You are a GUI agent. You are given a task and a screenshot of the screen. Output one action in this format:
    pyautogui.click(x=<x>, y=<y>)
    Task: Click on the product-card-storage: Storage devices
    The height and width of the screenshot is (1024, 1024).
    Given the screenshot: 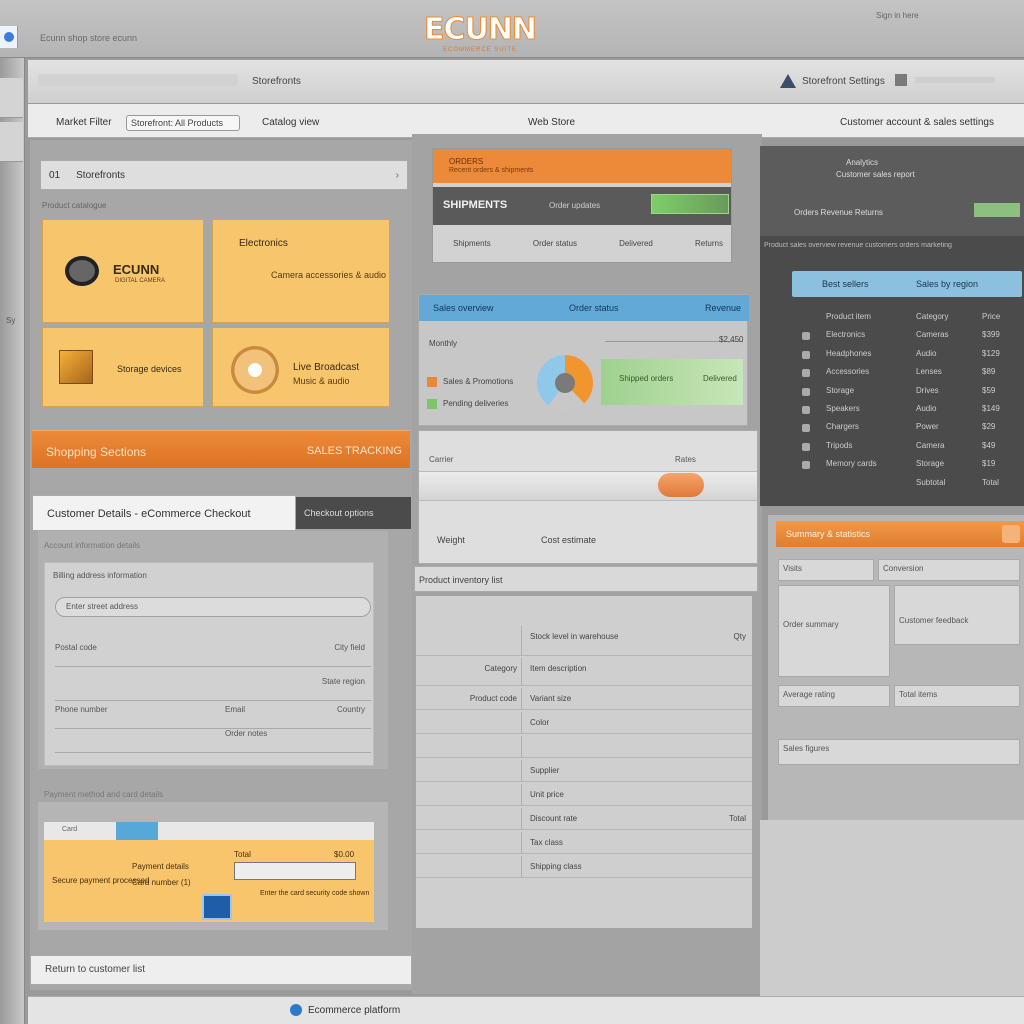 What is the action you would take?
    pyautogui.click(x=123, y=367)
    